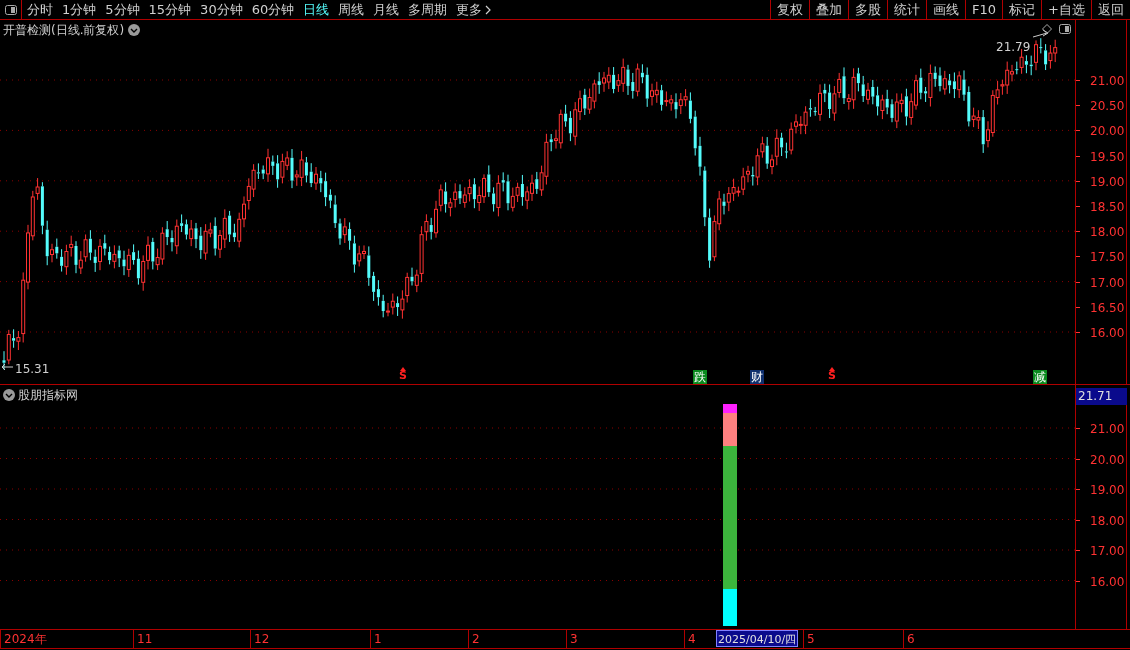  Describe the element at coordinates (122, 10) in the screenshot. I see `period-tab: 5分钟` at that location.